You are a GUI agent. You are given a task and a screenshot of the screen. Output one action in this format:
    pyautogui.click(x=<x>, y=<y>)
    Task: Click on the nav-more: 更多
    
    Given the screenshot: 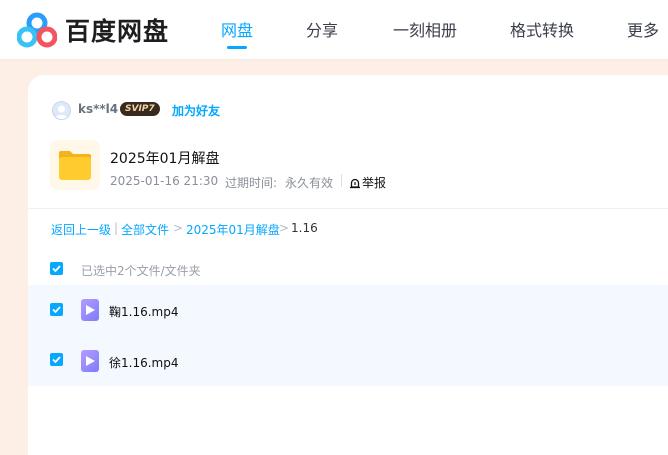 What is the action you would take?
    pyautogui.click(x=643, y=29)
    